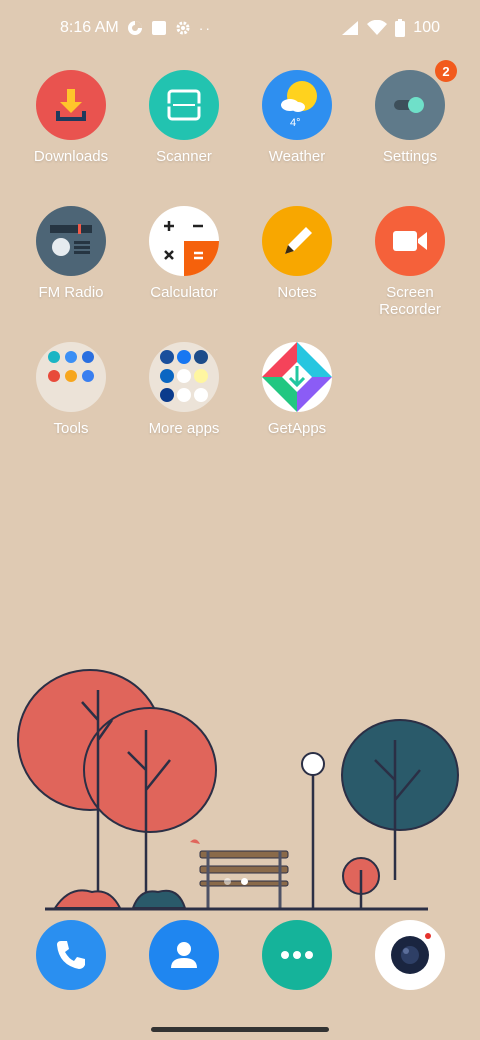  I want to click on dock-phone, so click(71, 955).